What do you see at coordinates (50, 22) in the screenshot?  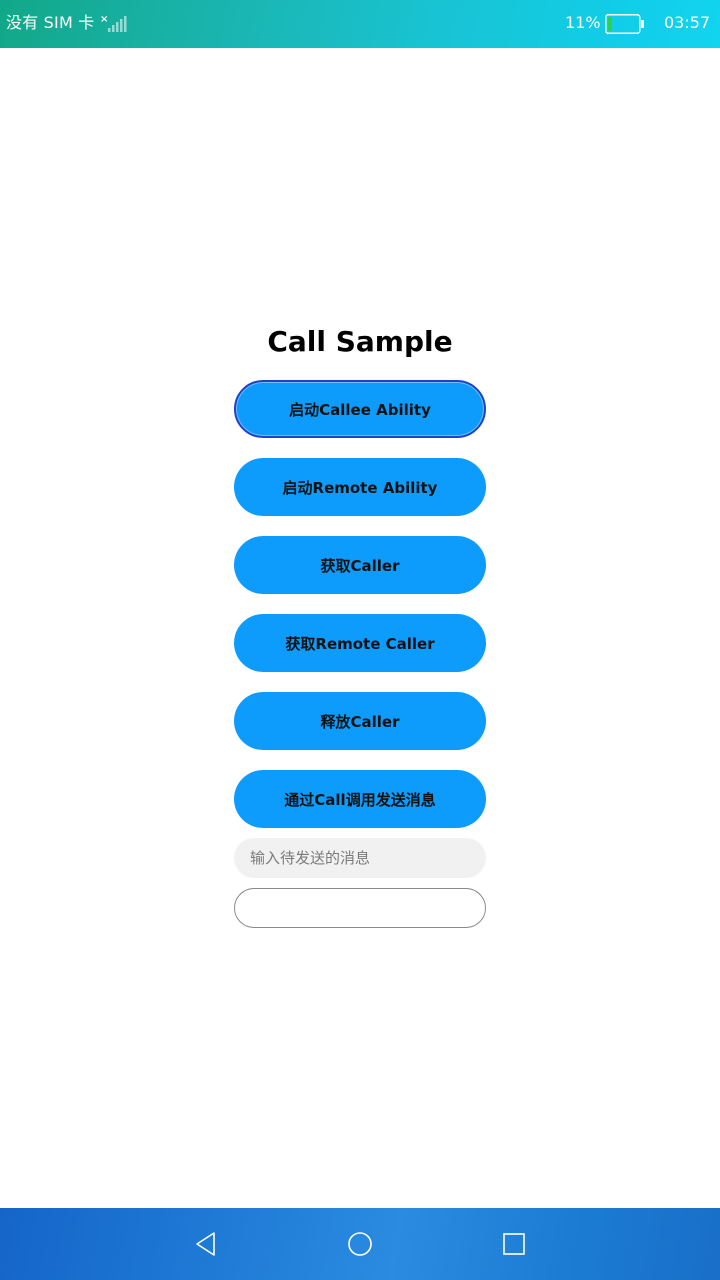 I see `carrier-label: 没有 SIM 卡` at bounding box center [50, 22].